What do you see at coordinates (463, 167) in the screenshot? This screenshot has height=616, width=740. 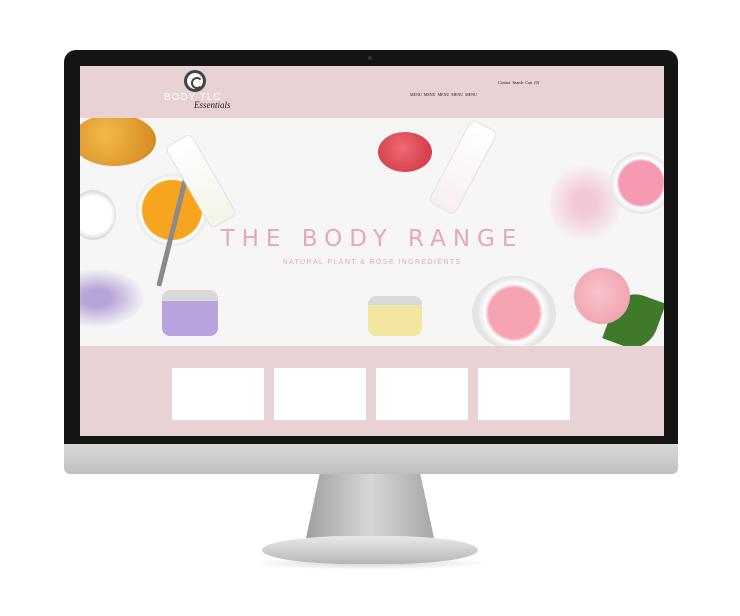 I see `lotion-tube-image` at bounding box center [463, 167].